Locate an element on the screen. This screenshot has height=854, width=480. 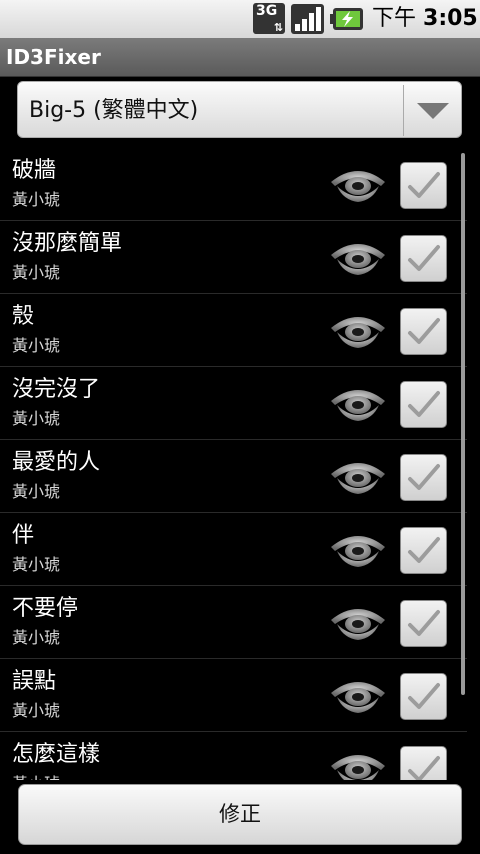
app-title-bar: ID3Fixer is located at coordinates (240, 57).